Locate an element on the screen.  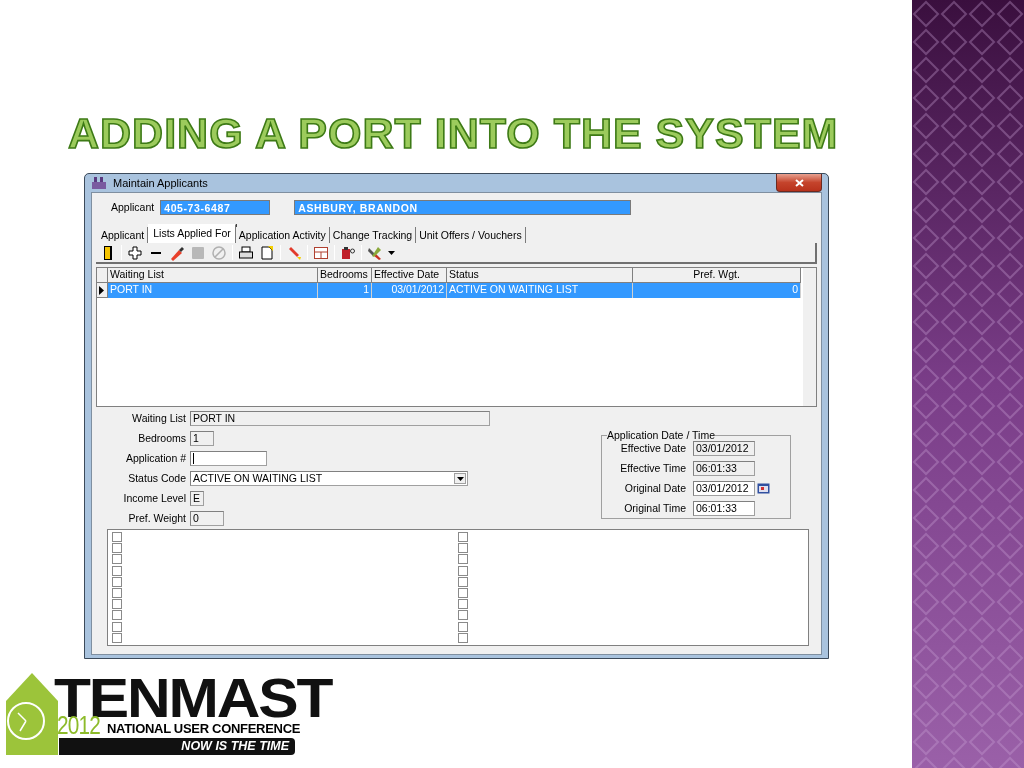
field-label: Effective Time is located at coordinates (652, 468).